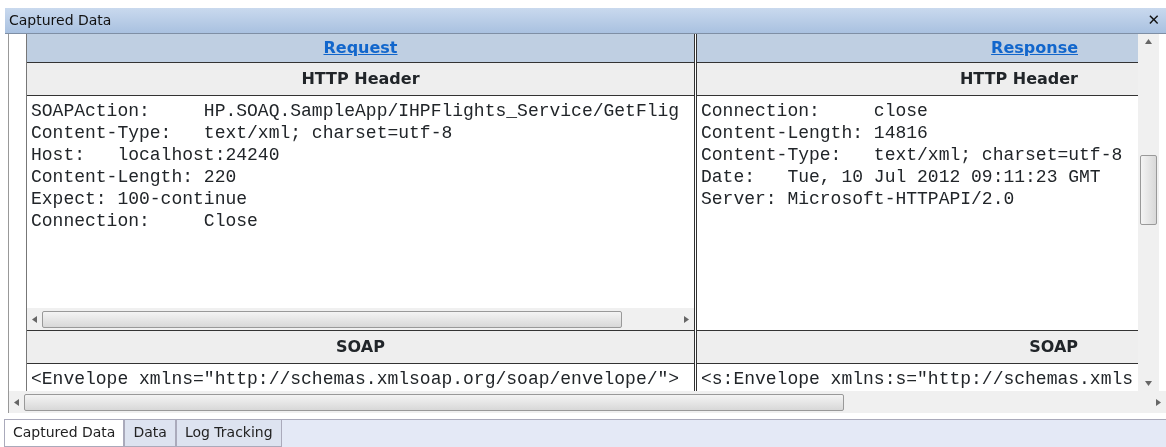 This screenshot has height=447, width=1166. I want to click on code-line: Host: localhost:24240, so click(155, 155).